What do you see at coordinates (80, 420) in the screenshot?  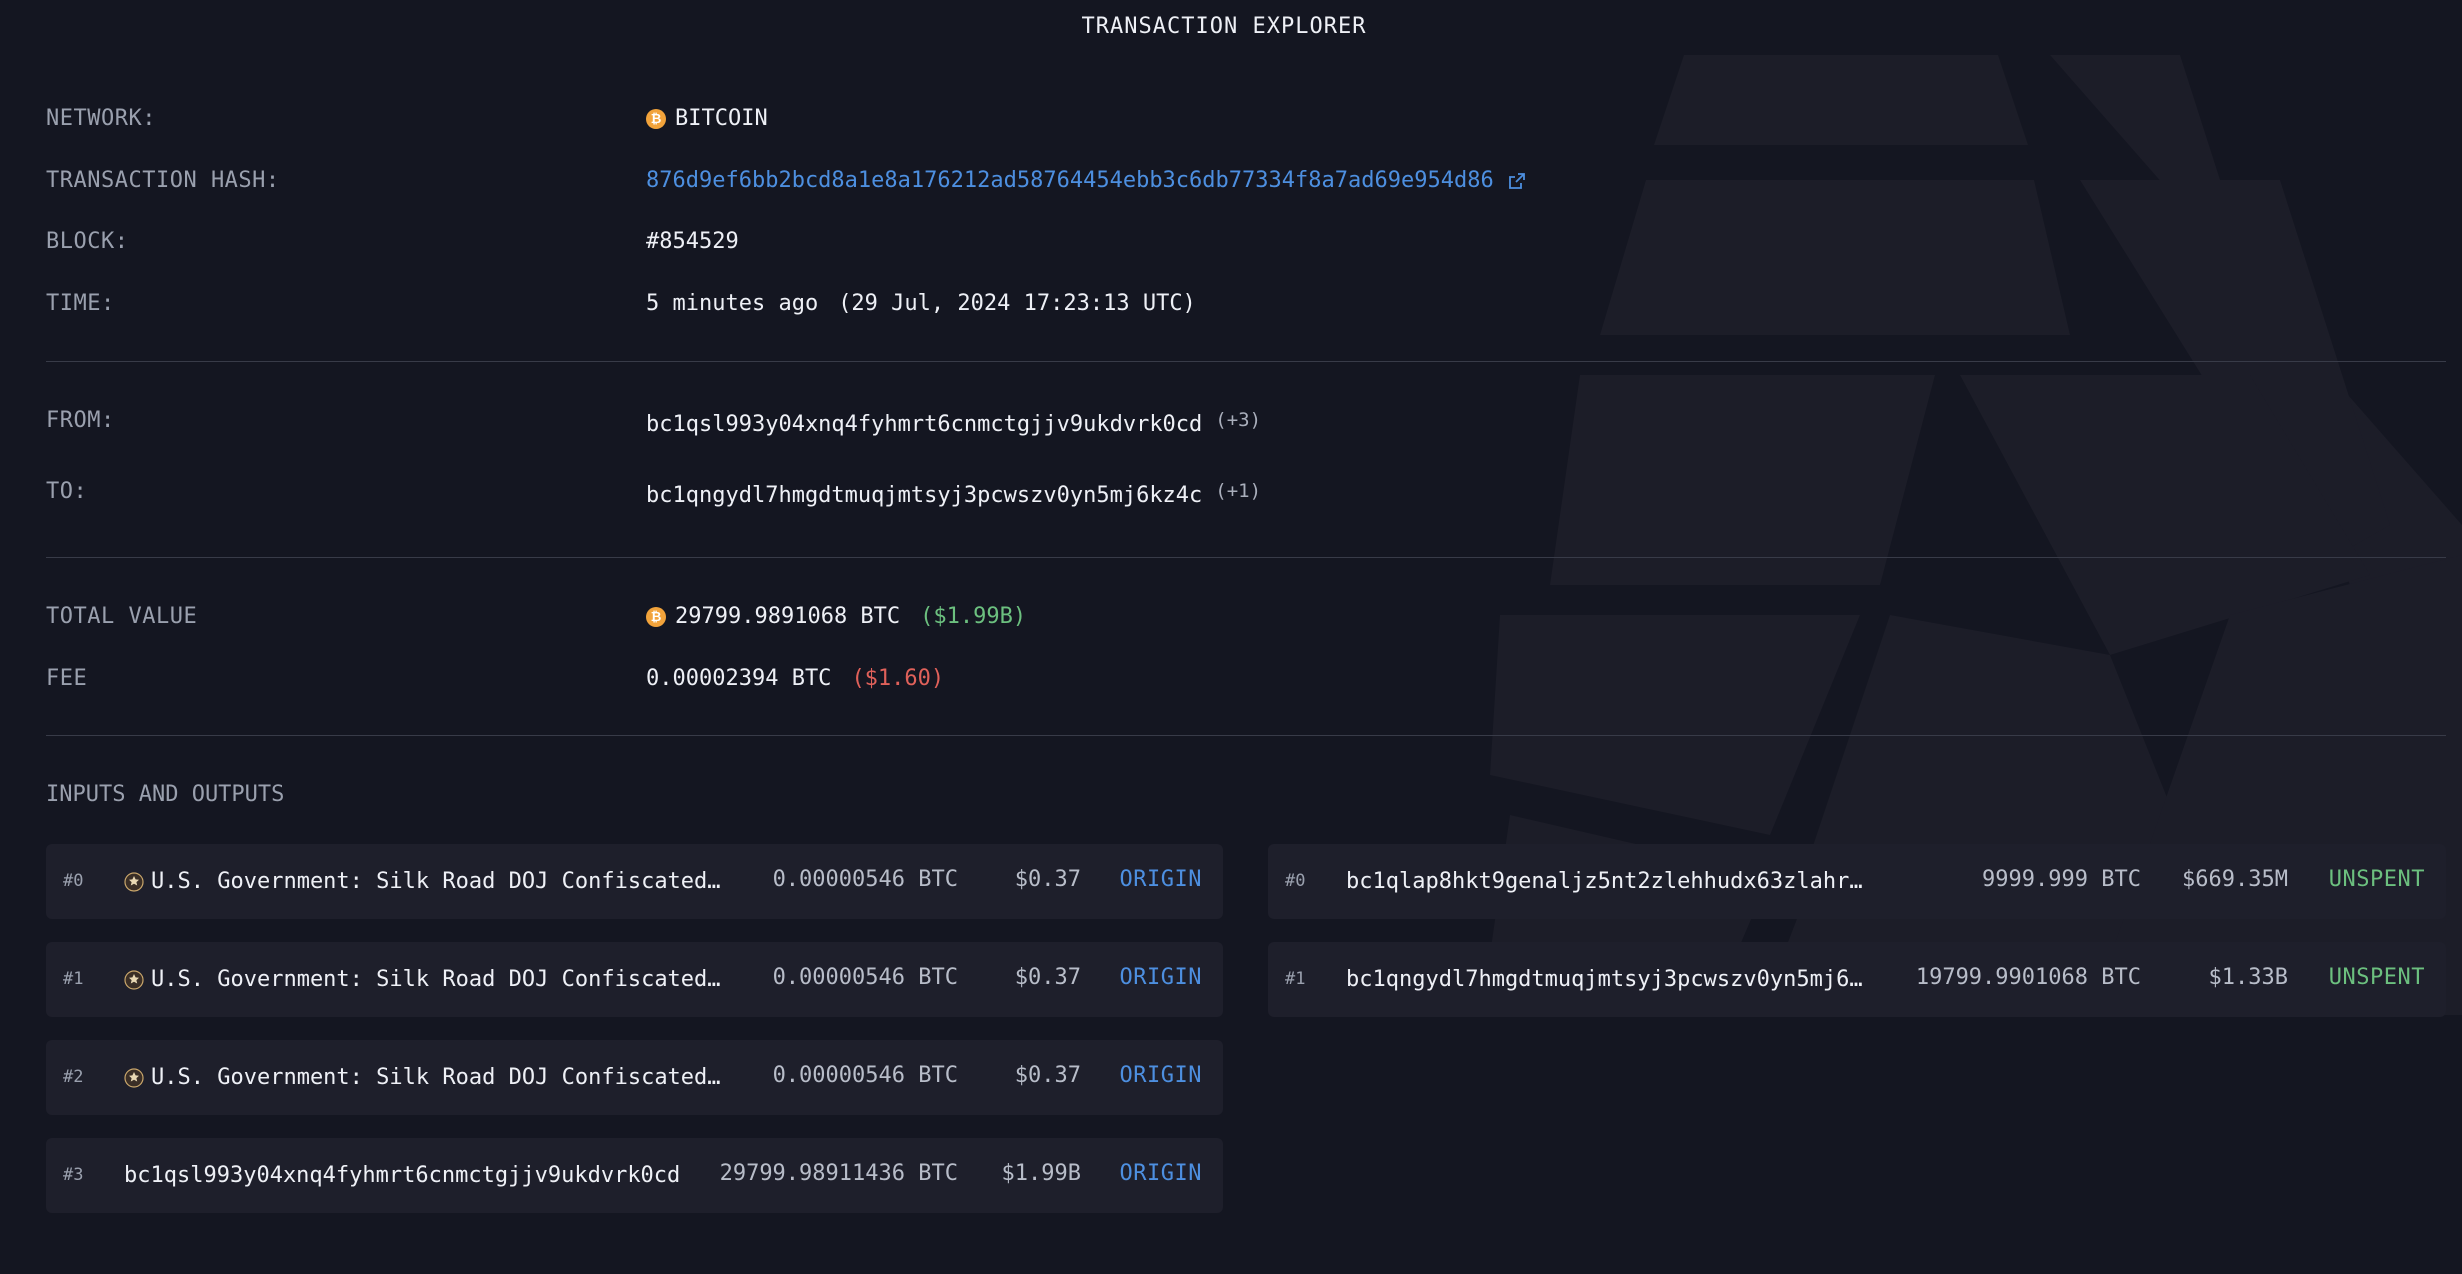 I see `from-label: FROM:` at bounding box center [80, 420].